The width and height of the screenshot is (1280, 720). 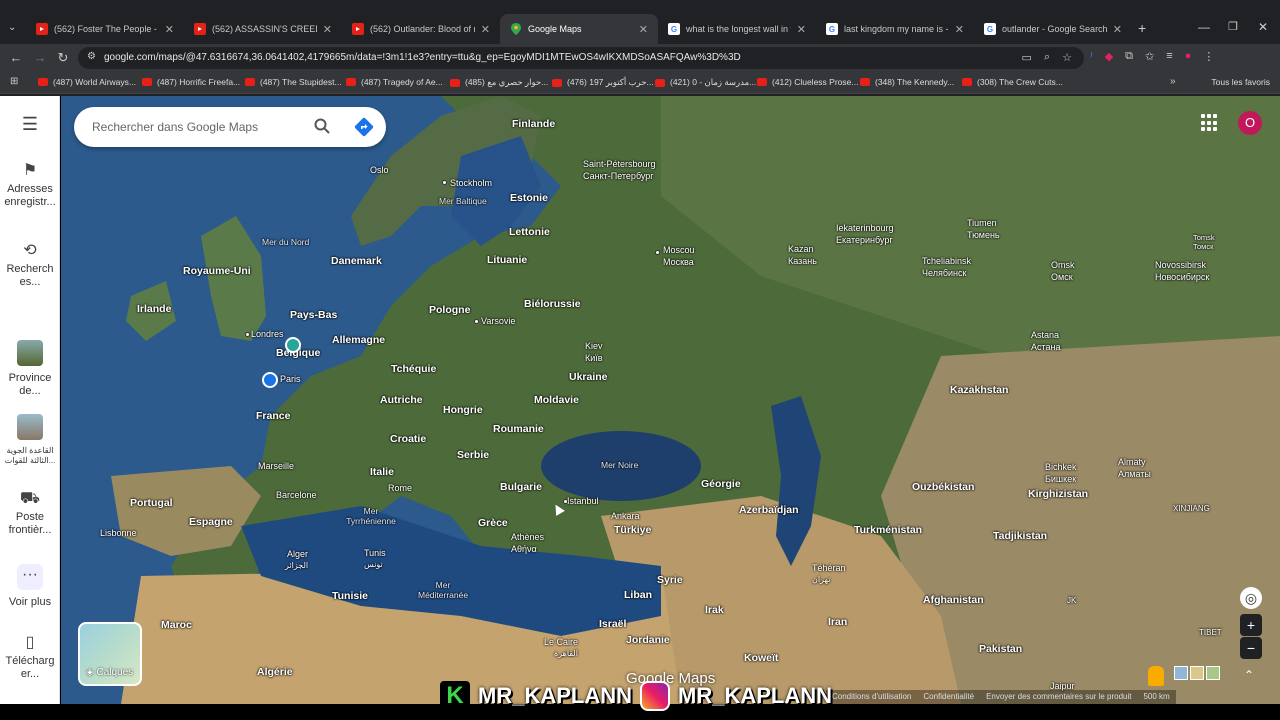 What do you see at coordinates (1251, 648) in the screenshot?
I see `zoom-out-button: −` at bounding box center [1251, 648].